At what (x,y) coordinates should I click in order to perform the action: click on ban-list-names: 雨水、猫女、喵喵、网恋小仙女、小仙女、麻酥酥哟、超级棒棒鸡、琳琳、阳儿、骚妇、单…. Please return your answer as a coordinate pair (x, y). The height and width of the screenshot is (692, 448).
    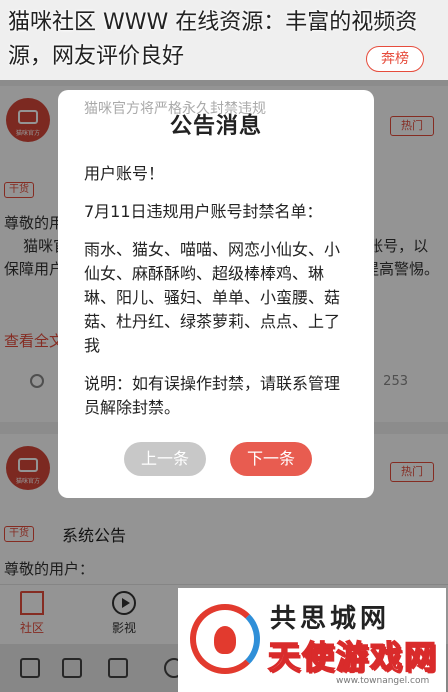
    Looking at the image, I should click on (212, 297).